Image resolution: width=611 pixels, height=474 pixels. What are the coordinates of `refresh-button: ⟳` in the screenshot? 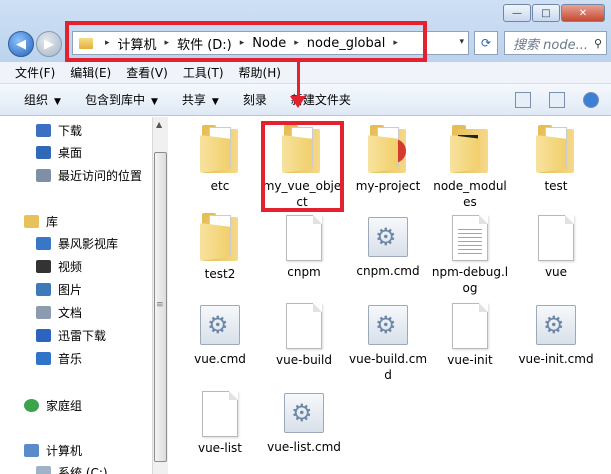 It's located at (486, 43).